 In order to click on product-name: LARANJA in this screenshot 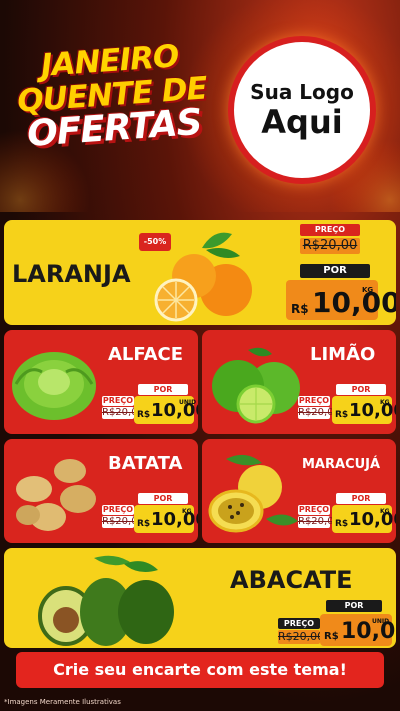, I will do `click(71, 274)`.